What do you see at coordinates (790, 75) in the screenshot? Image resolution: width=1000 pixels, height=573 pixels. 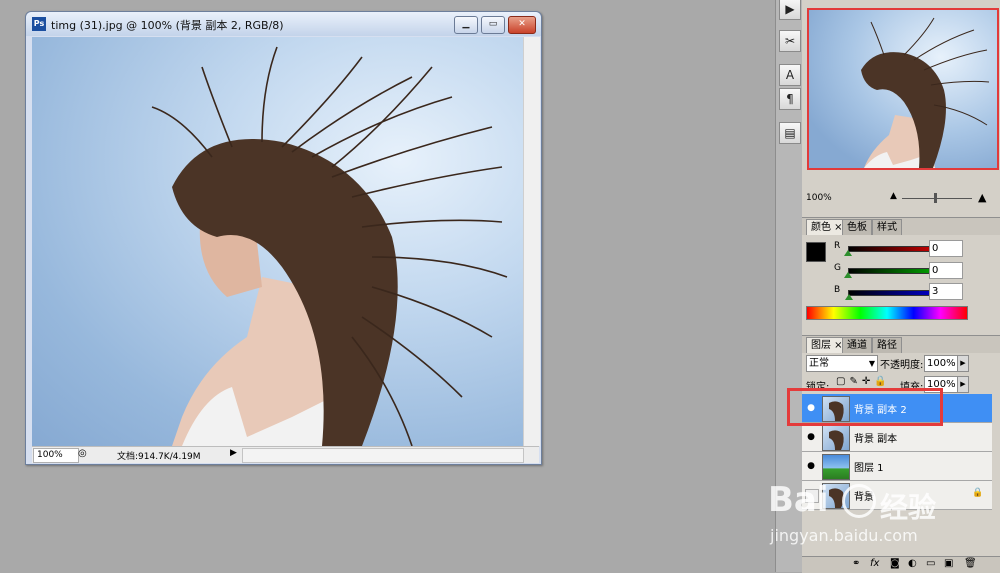 I see `character-panel-icon: A` at bounding box center [790, 75].